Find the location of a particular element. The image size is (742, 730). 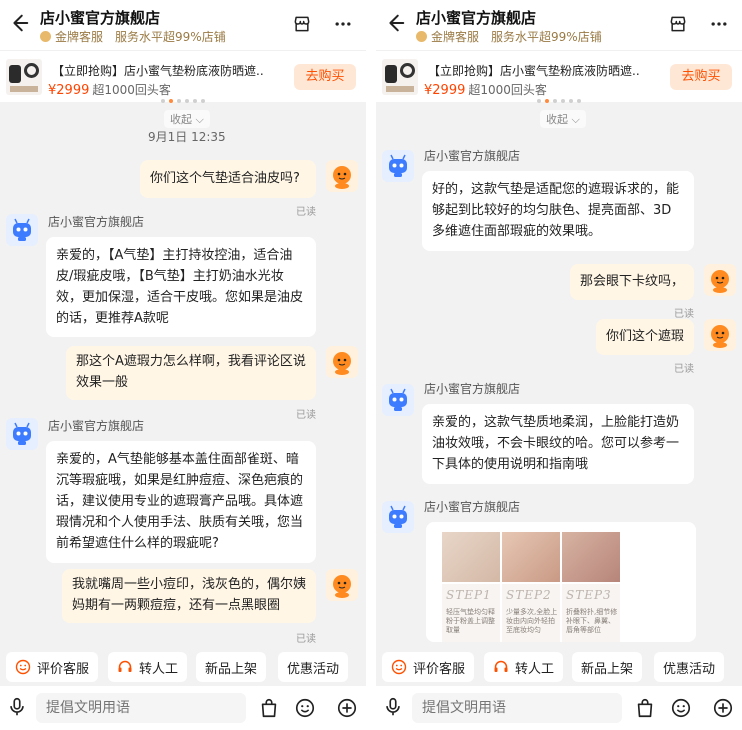

user-message-bubble: 你们这个气垫适合油皮吗? is located at coordinates (228, 179).